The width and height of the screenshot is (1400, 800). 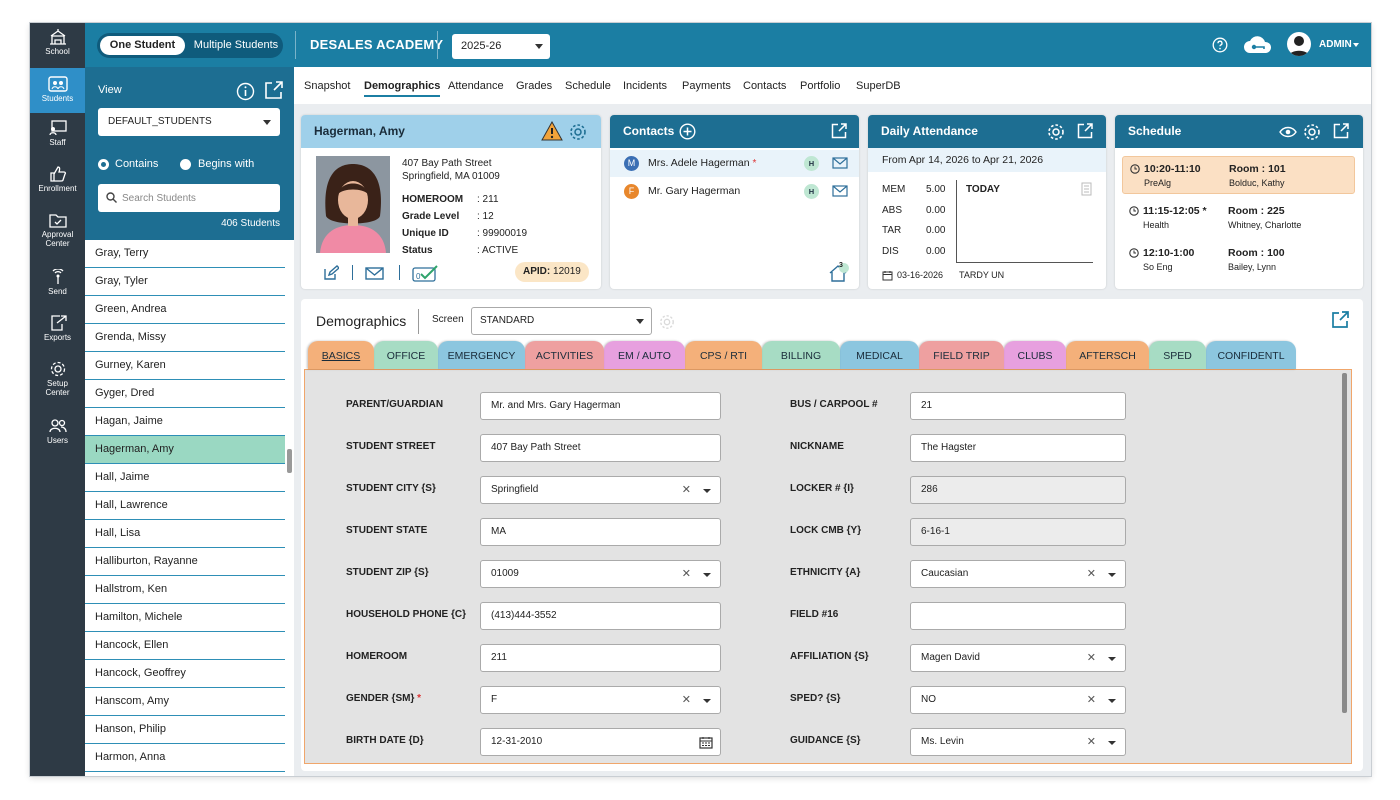 What do you see at coordinates (57, 285) in the screenshot?
I see `nav-send: Send` at bounding box center [57, 285].